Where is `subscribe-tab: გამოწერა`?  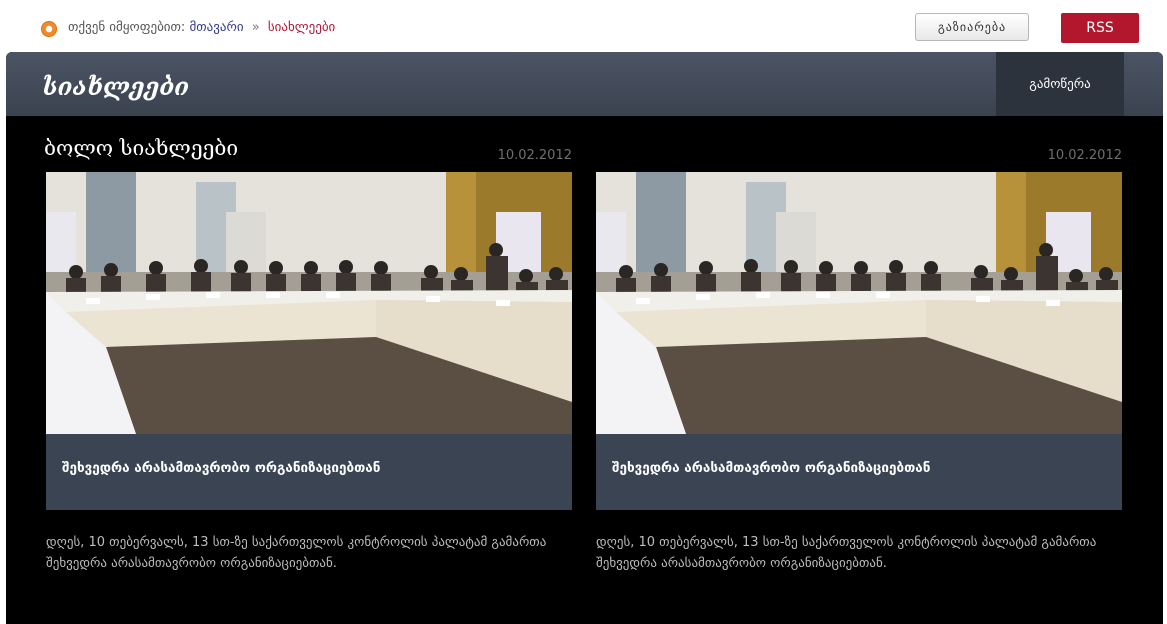 subscribe-tab: გამოწერა is located at coordinates (1060, 84).